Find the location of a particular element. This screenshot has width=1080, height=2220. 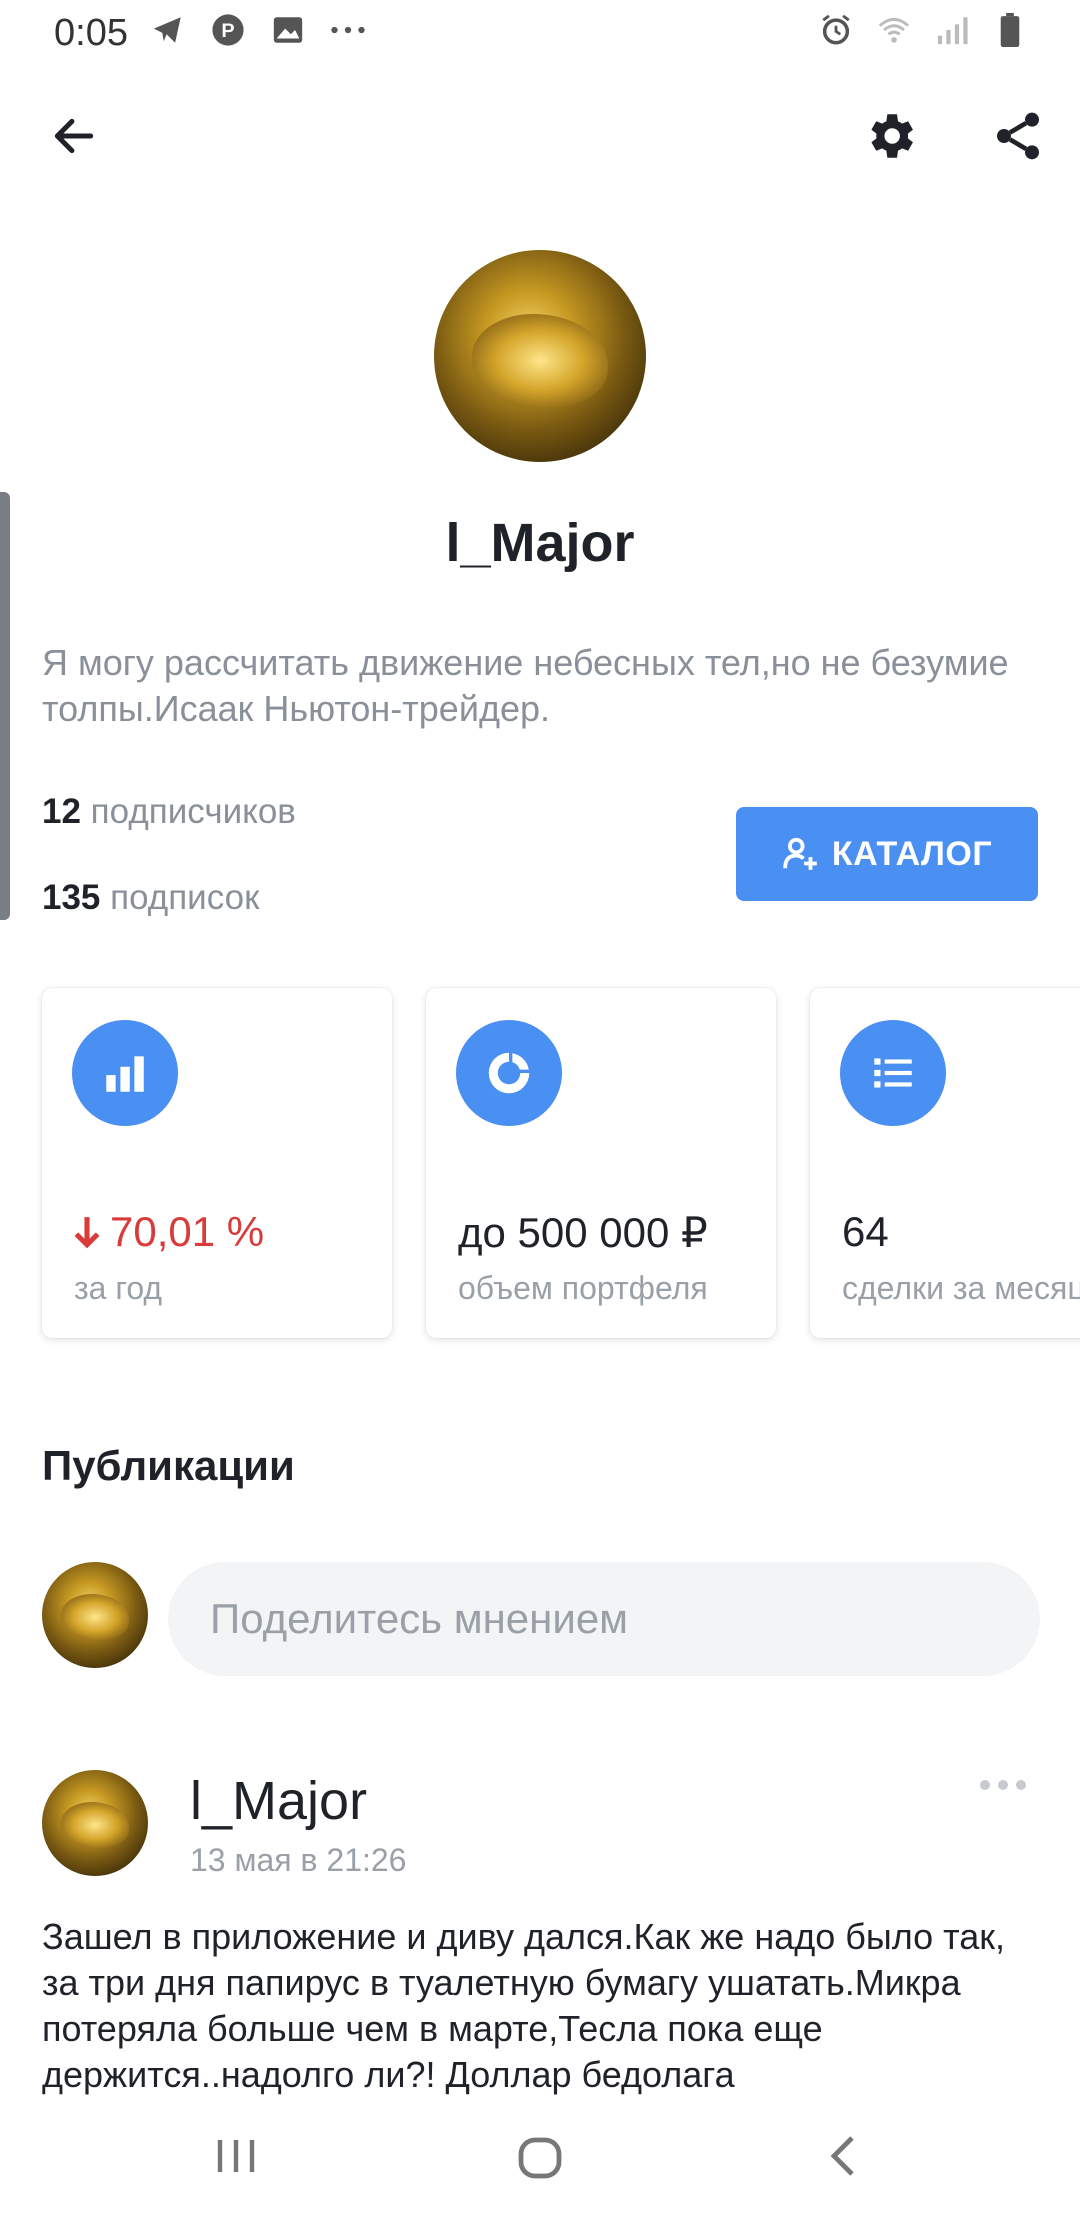

composer-placeholder: Поделитесь мнением is located at coordinates (419, 1618).